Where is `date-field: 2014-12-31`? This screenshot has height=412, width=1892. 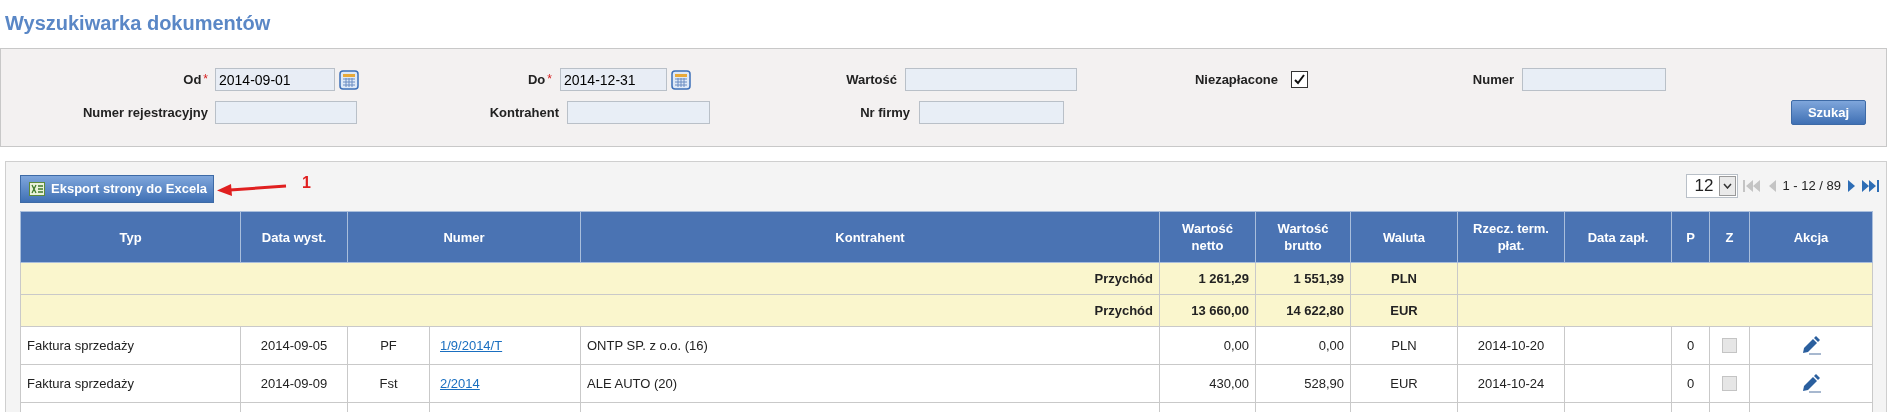
date-field: 2014-12-31 is located at coordinates (613, 79).